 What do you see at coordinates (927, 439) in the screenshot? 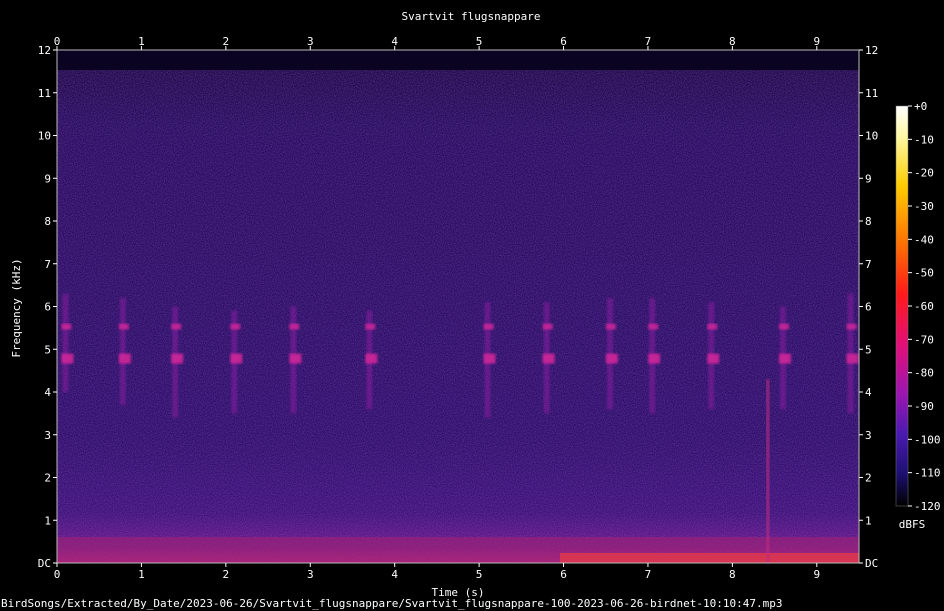
I see `colorbar-tick-label: -100` at bounding box center [927, 439].